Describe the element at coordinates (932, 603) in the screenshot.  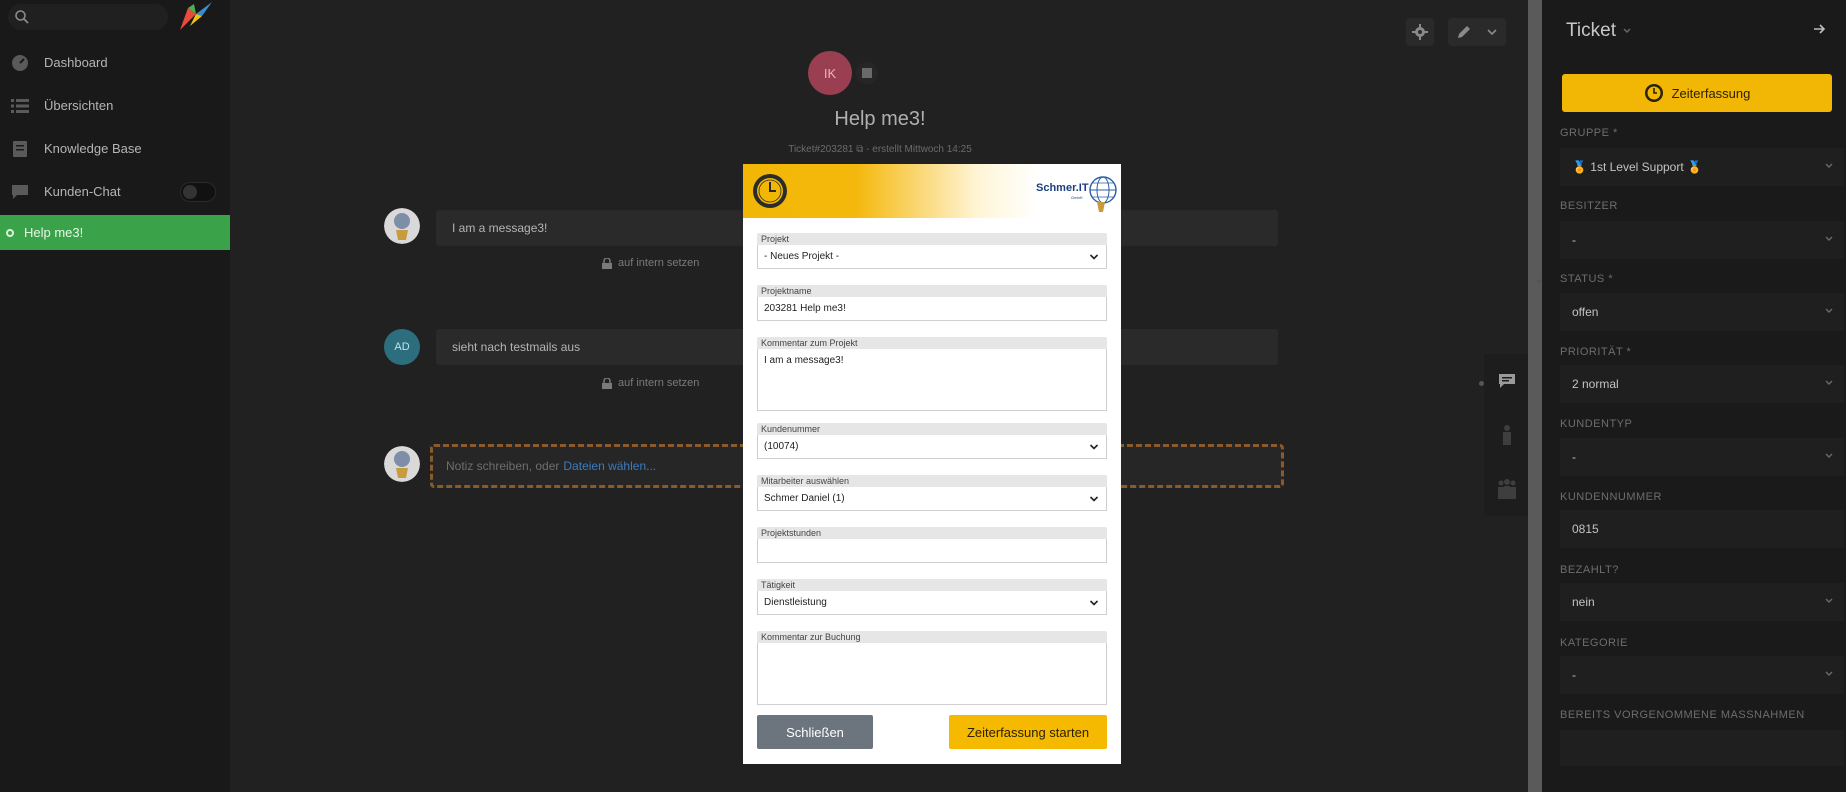
I see `taetigkeit-select: Dienstleistung` at that location.